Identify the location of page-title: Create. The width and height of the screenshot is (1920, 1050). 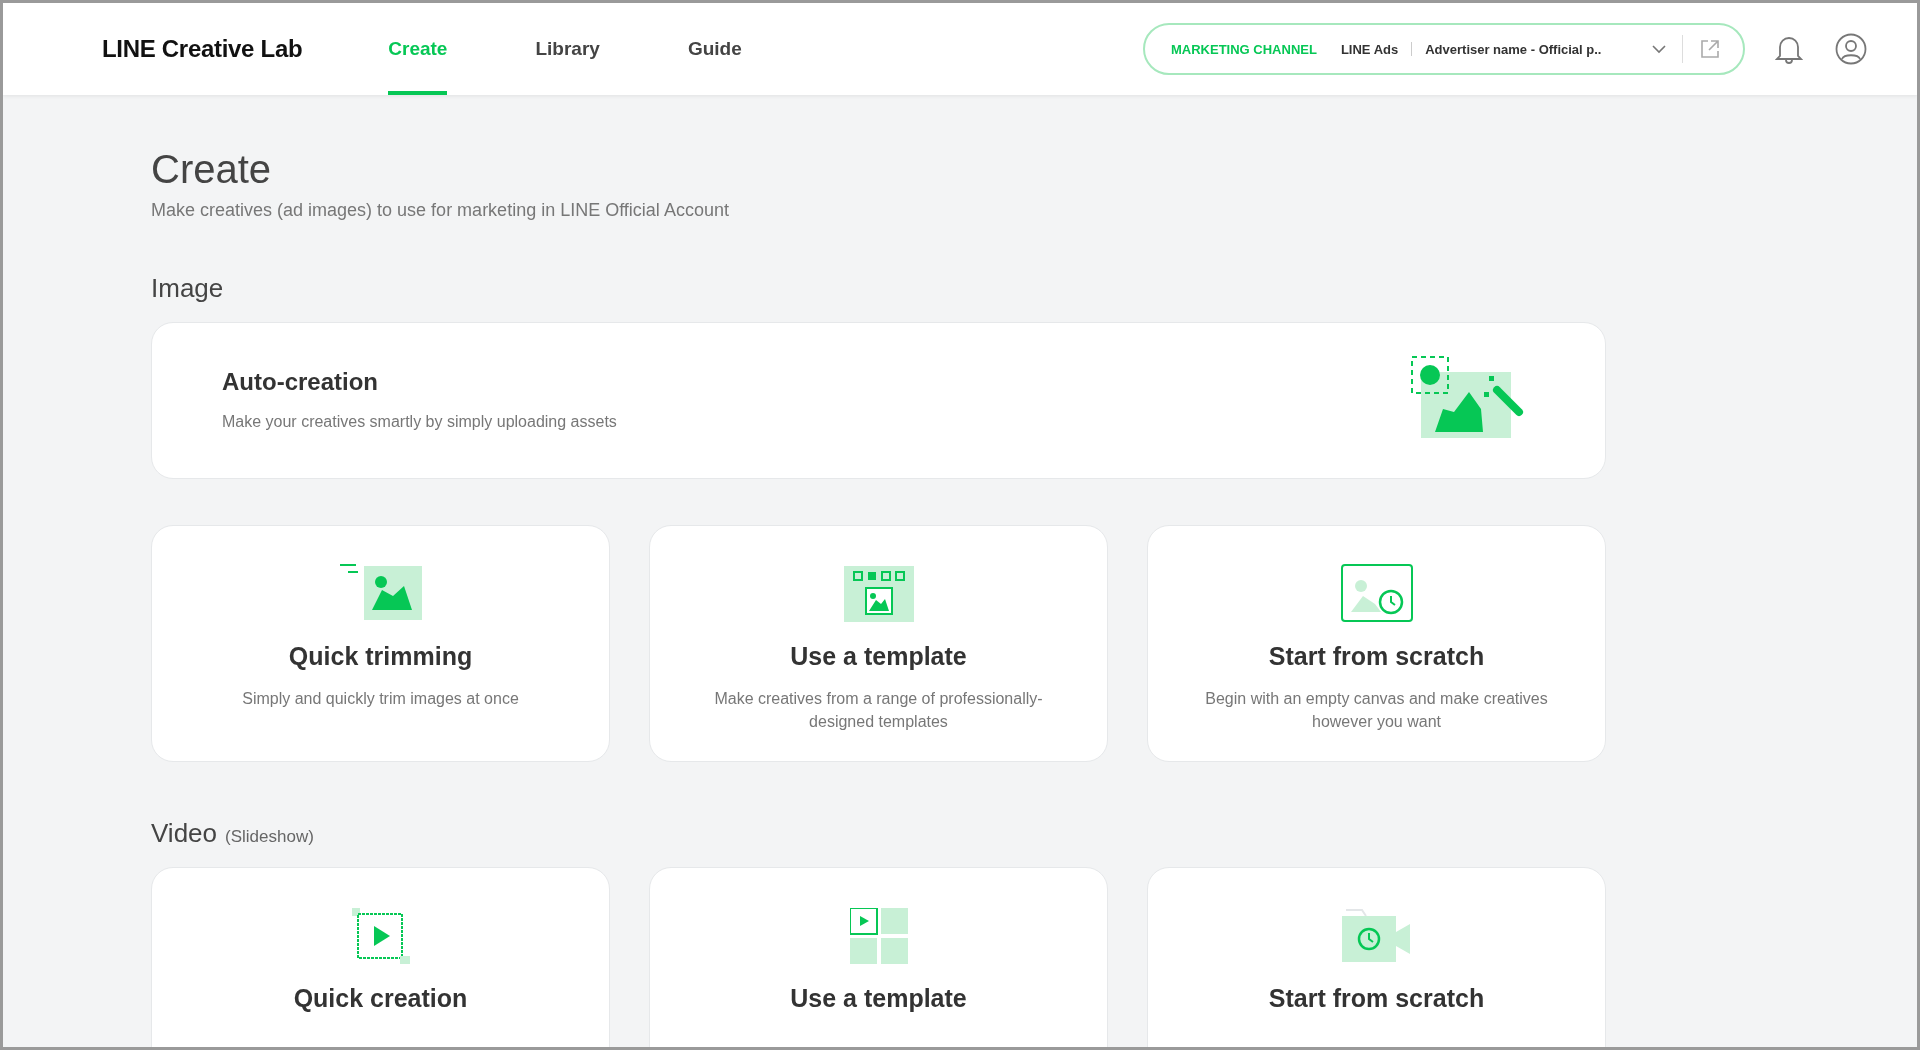
(212, 169).